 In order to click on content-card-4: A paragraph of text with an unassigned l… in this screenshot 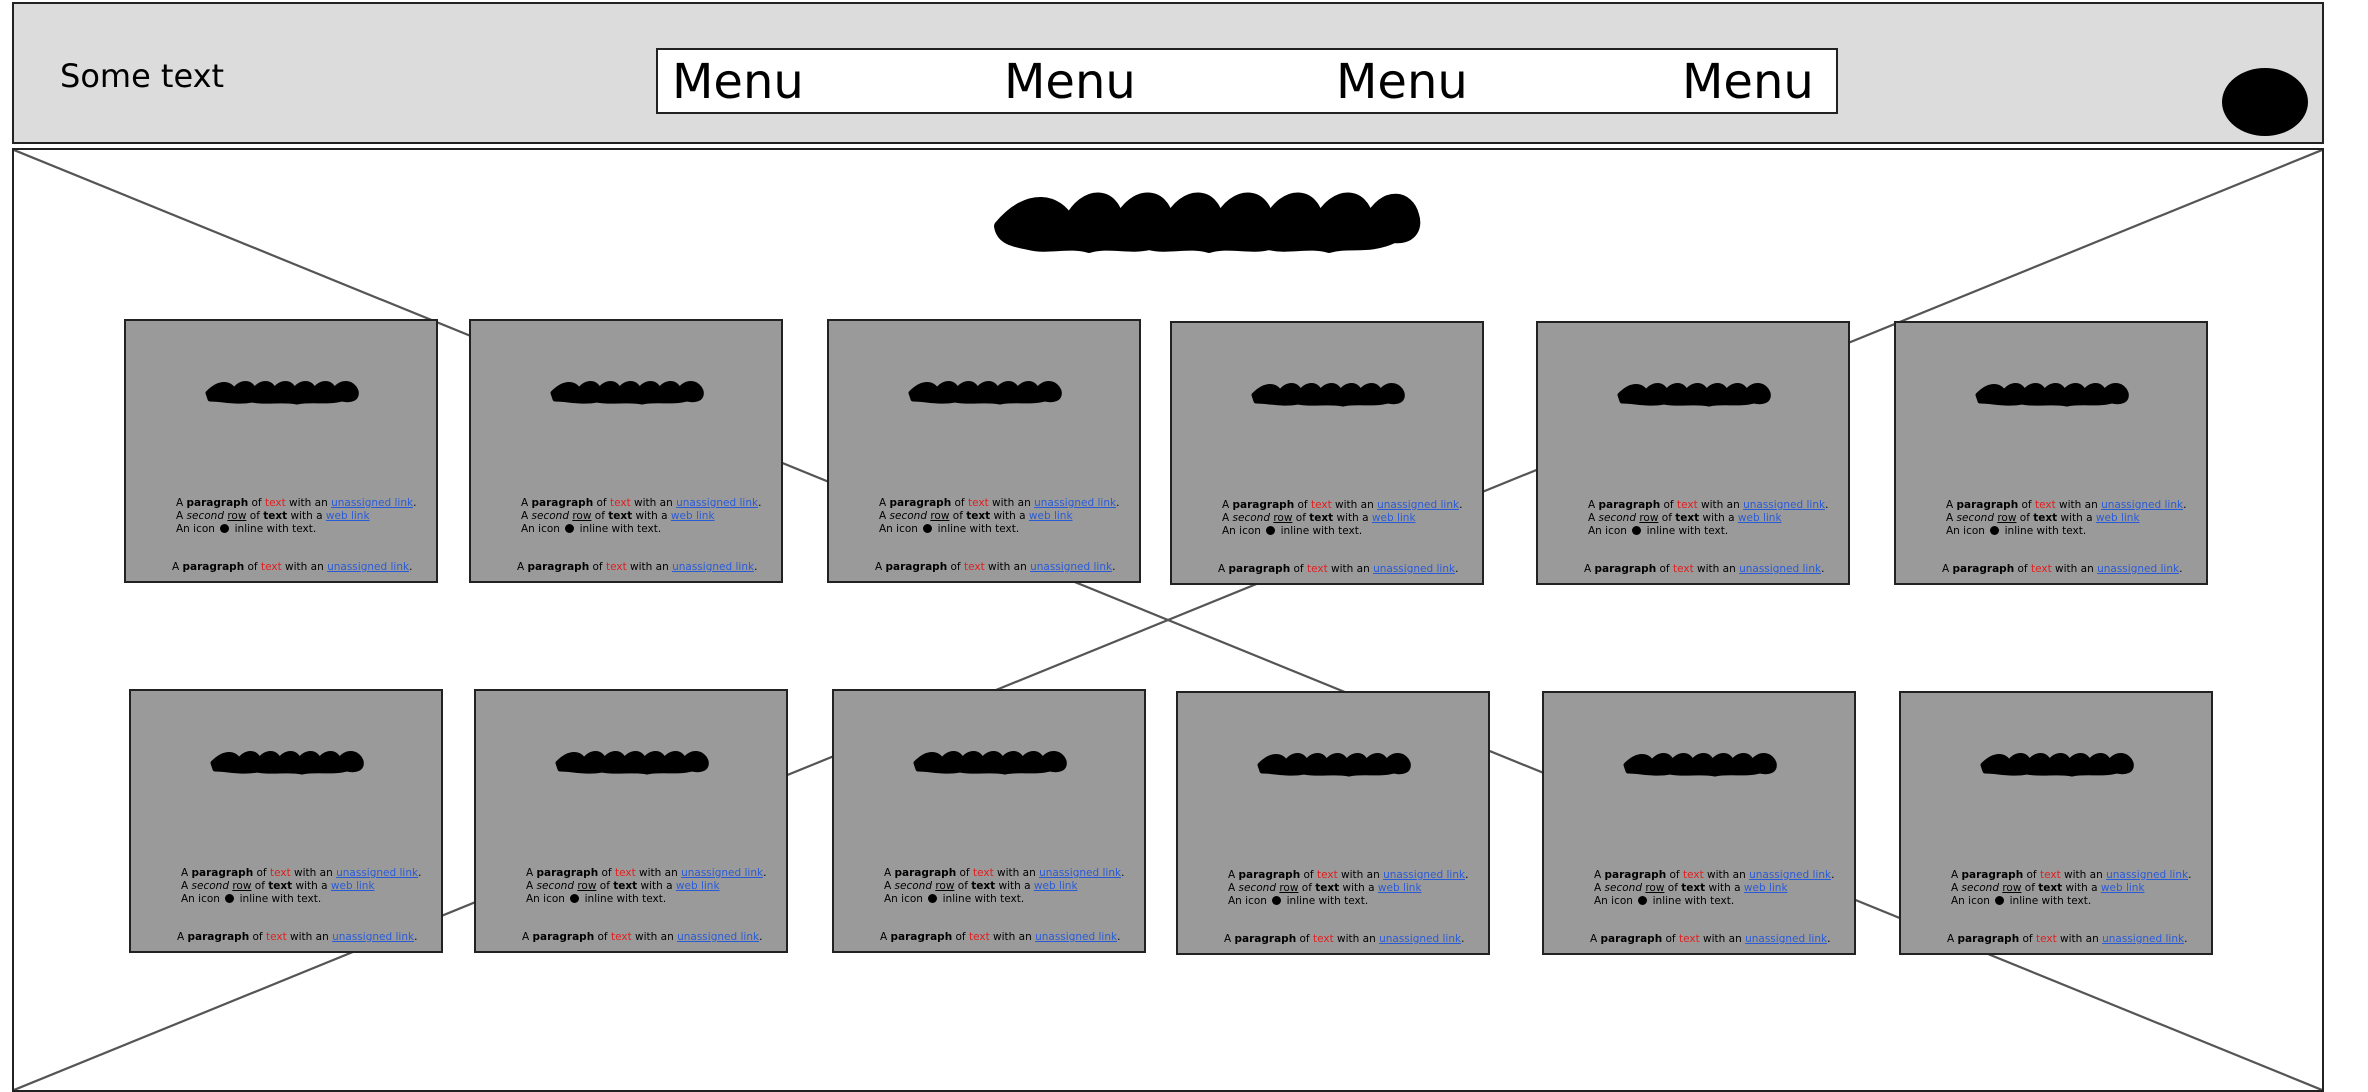, I will do `click(1327, 453)`.